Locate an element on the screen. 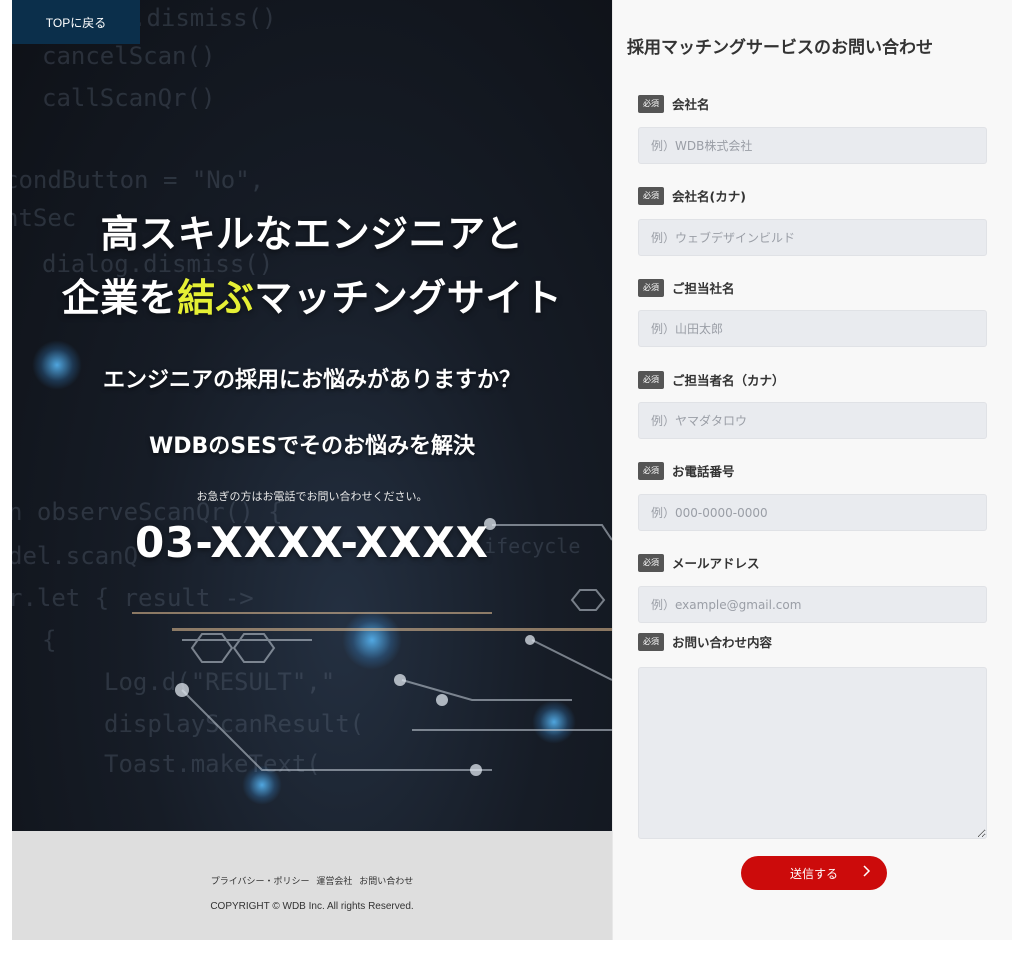 The width and height of the screenshot is (1024, 970). submit-button: 送信する is located at coordinates (814, 873).